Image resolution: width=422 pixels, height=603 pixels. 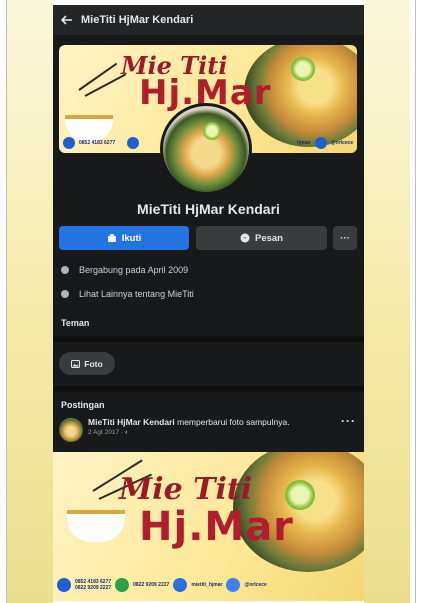 What do you see at coordinates (105, 85) in the screenshot?
I see `chopstick-graphic` at bounding box center [105, 85].